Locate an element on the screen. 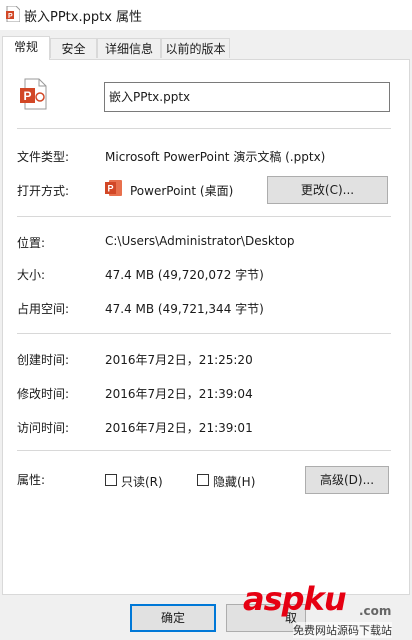 The width and height of the screenshot is (412, 640). watermark-tagline: 免费网站源码下载站 is located at coordinates (342, 630).